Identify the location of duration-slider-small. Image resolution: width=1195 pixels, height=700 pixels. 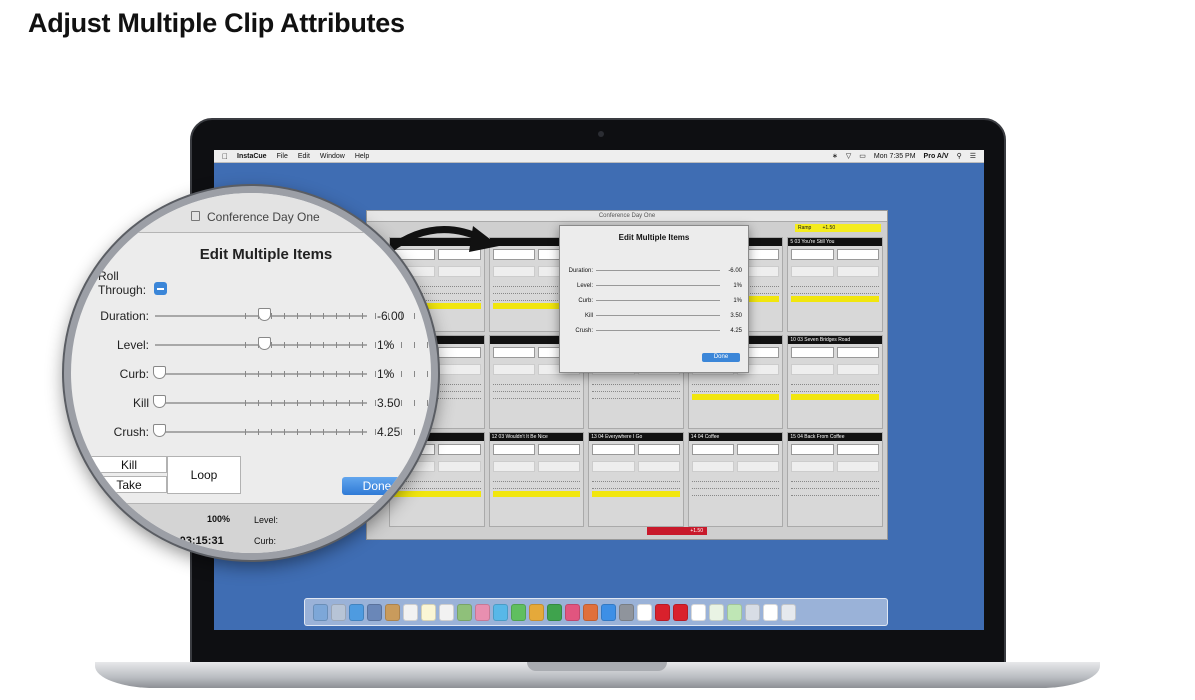
(658, 270).